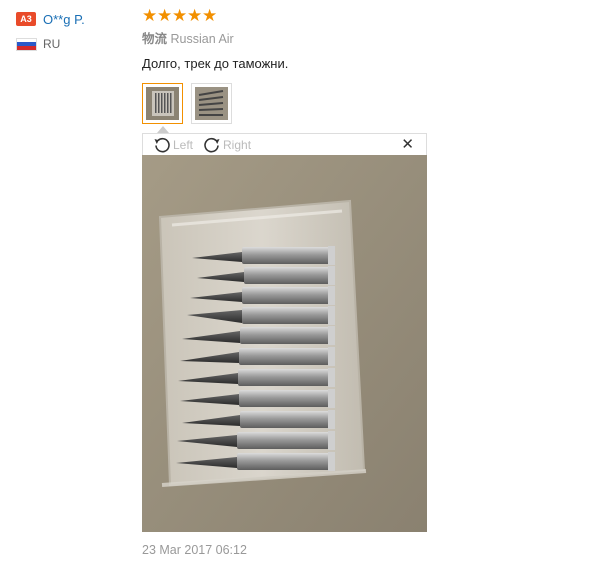 Image resolution: width=616 pixels, height=567 pixels. What do you see at coordinates (64, 19) in the screenshot?
I see `reviewer-name: O**g P.` at bounding box center [64, 19].